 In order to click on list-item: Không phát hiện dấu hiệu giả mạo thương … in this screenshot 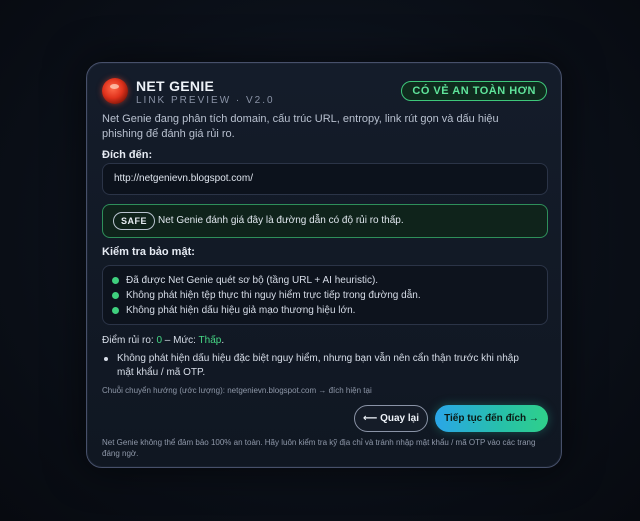, I will do `click(233, 310)`.